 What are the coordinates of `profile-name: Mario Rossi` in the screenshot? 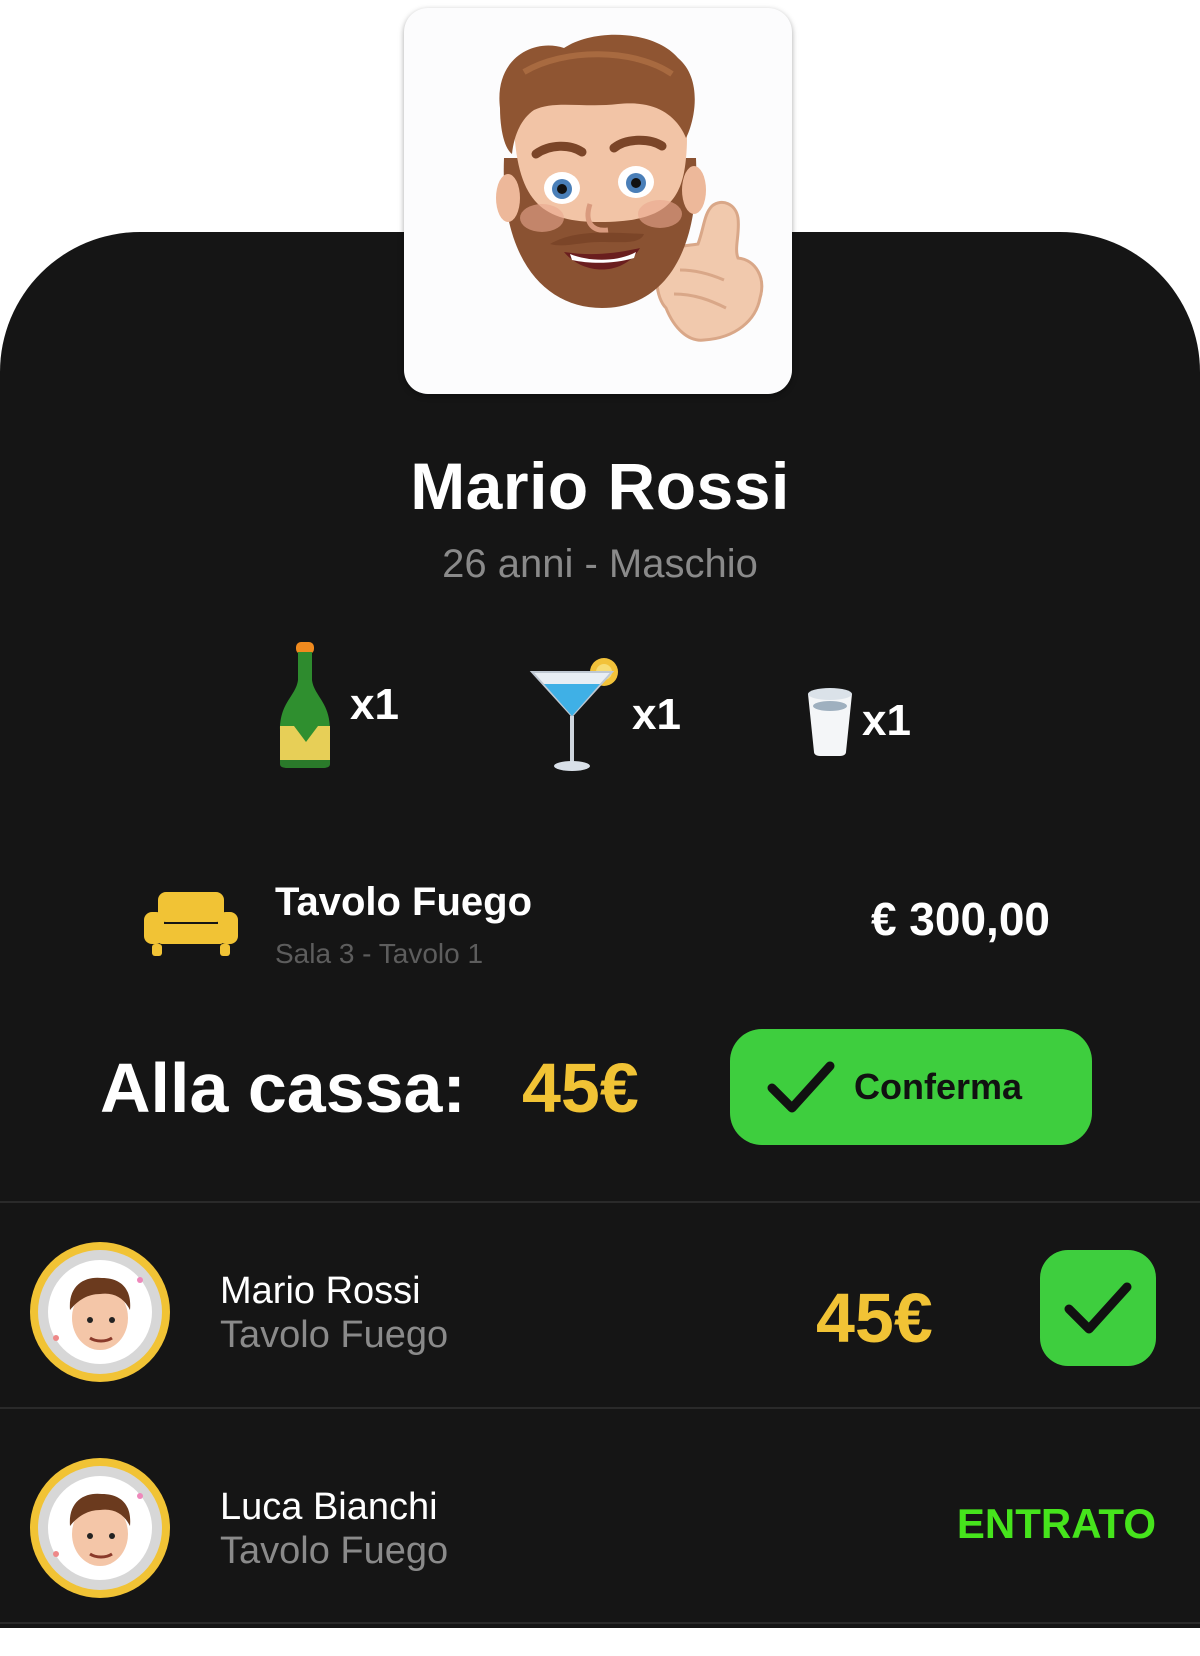 It's located at (600, 486).